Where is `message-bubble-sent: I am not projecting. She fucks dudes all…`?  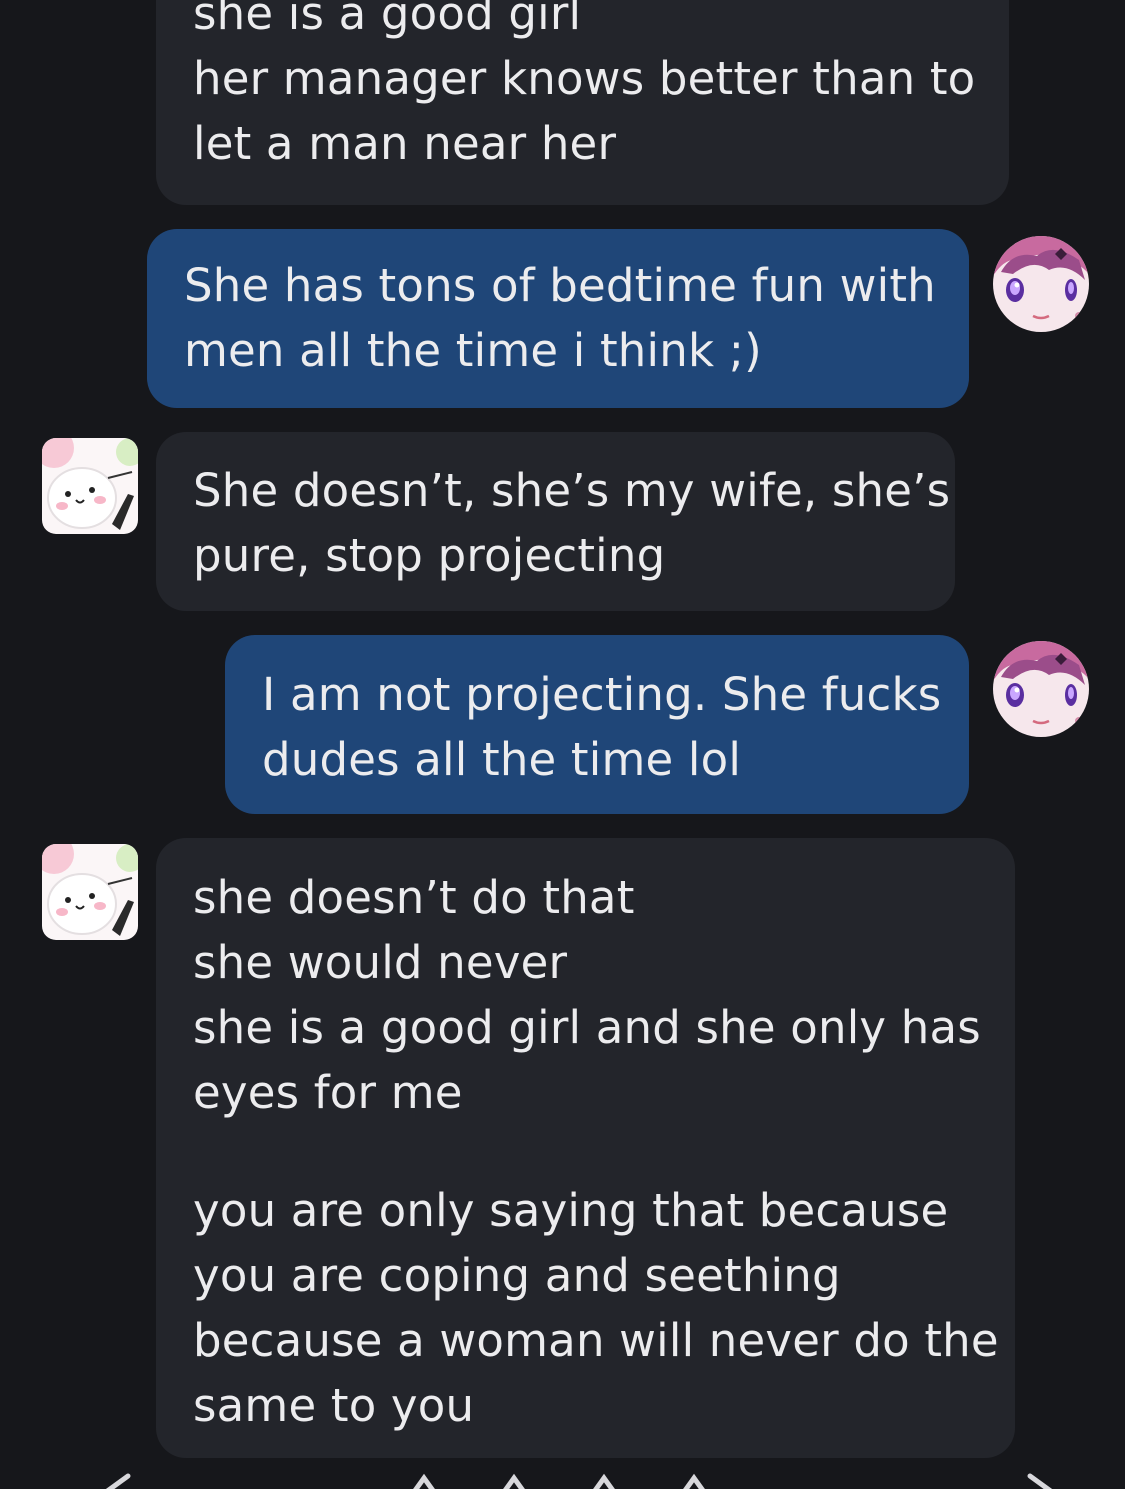 message-bubble-sent: I am not projecting. She fucks dudes all… is located at coordinates (597, 724).